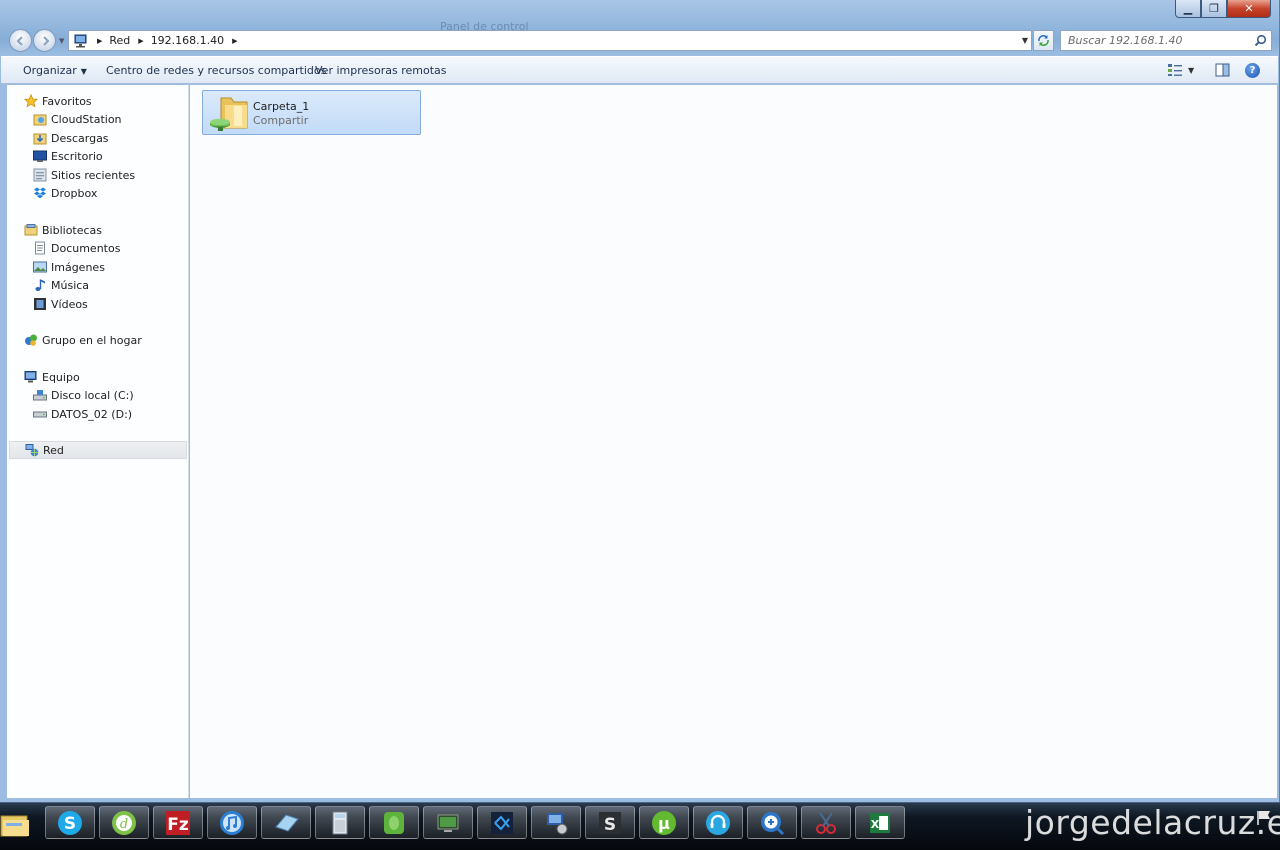 The height and width of the screenshot is (850, 1280). I want to click on sidebar-item-documents: Documentos, so click(76, 248).